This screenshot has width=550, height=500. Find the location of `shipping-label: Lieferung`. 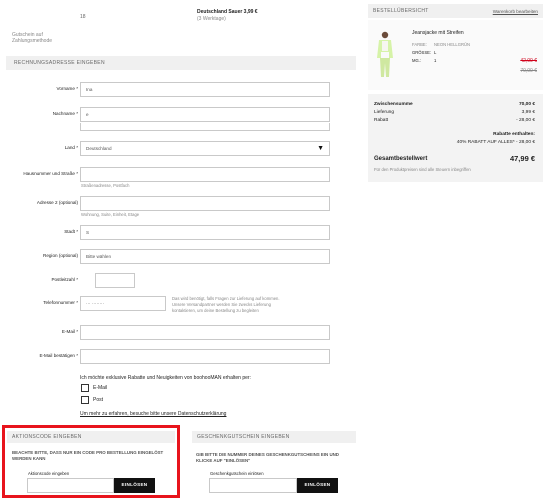

shipping-label: Lieferung is located at coordinates (384, 112).